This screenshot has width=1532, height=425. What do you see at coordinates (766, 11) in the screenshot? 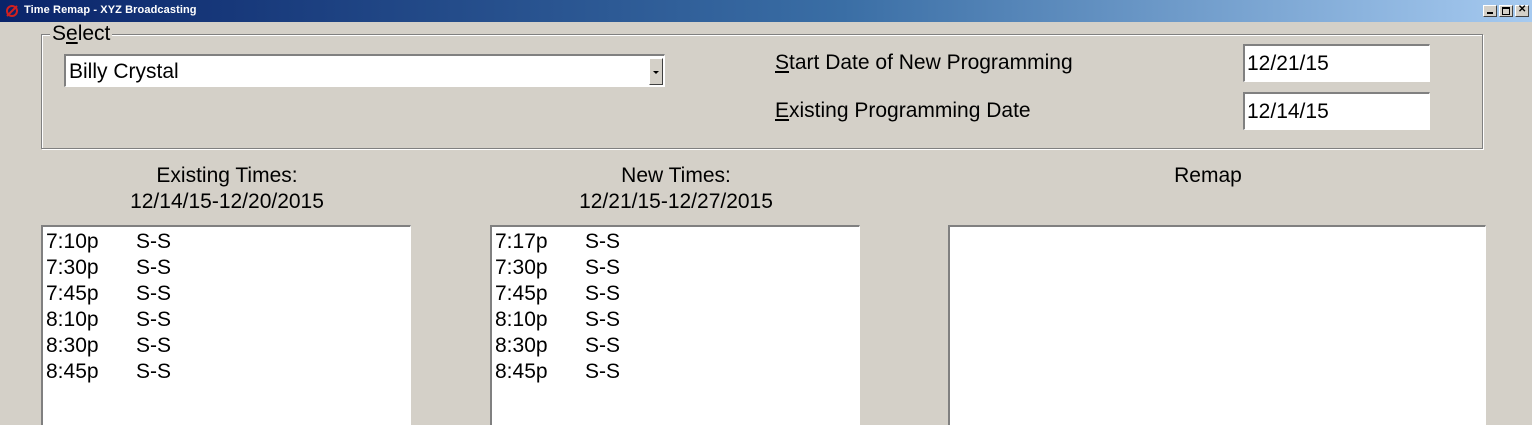
I see `title-bar: Time Remap - XYZ Broadcasting` at bounding box center [766, 11].